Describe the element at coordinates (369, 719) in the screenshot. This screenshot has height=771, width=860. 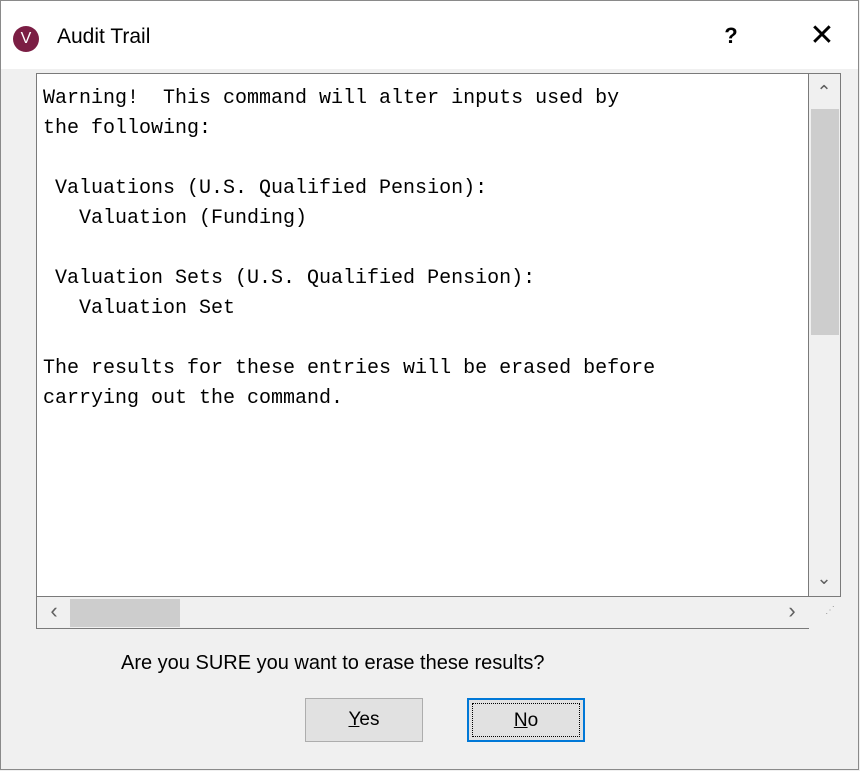
I see `yes-label-rest: es` at that location.